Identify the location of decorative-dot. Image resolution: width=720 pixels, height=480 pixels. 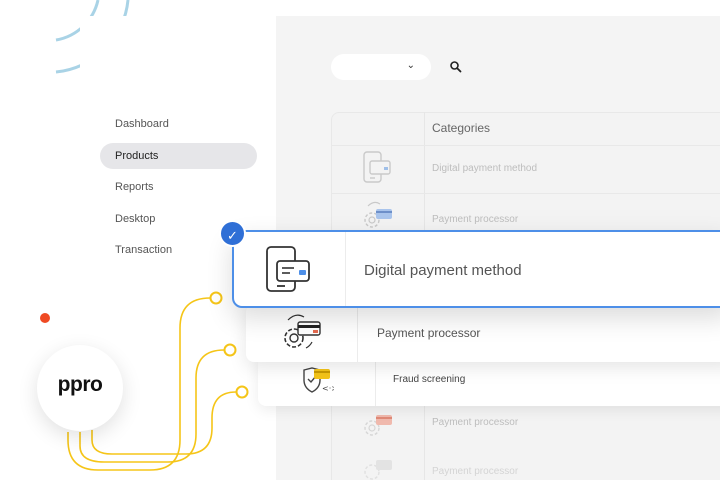
(45, 318).